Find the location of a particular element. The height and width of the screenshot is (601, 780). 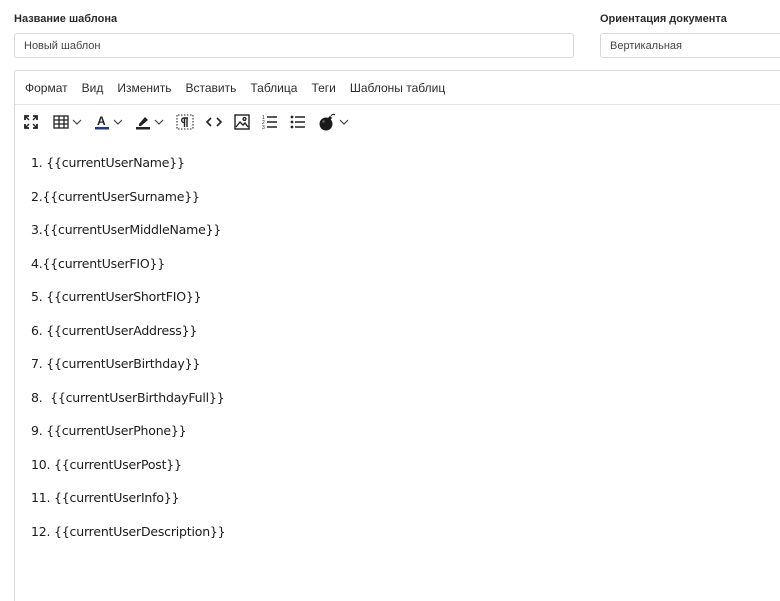

menu-table: Таблица is located at coordinates (273, 88).